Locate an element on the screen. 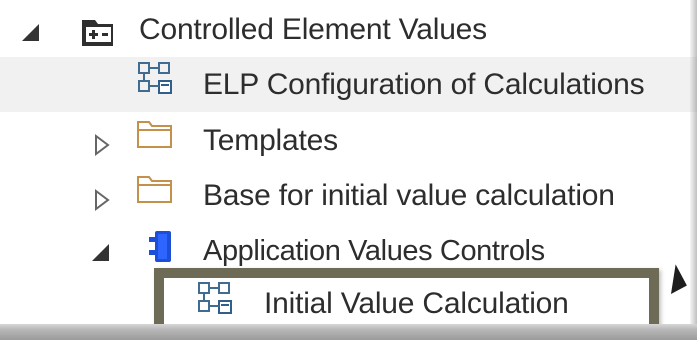 Image resolution: width=697 pixels, height=340 pixels. component-icon is located at coordinates (160, 247).